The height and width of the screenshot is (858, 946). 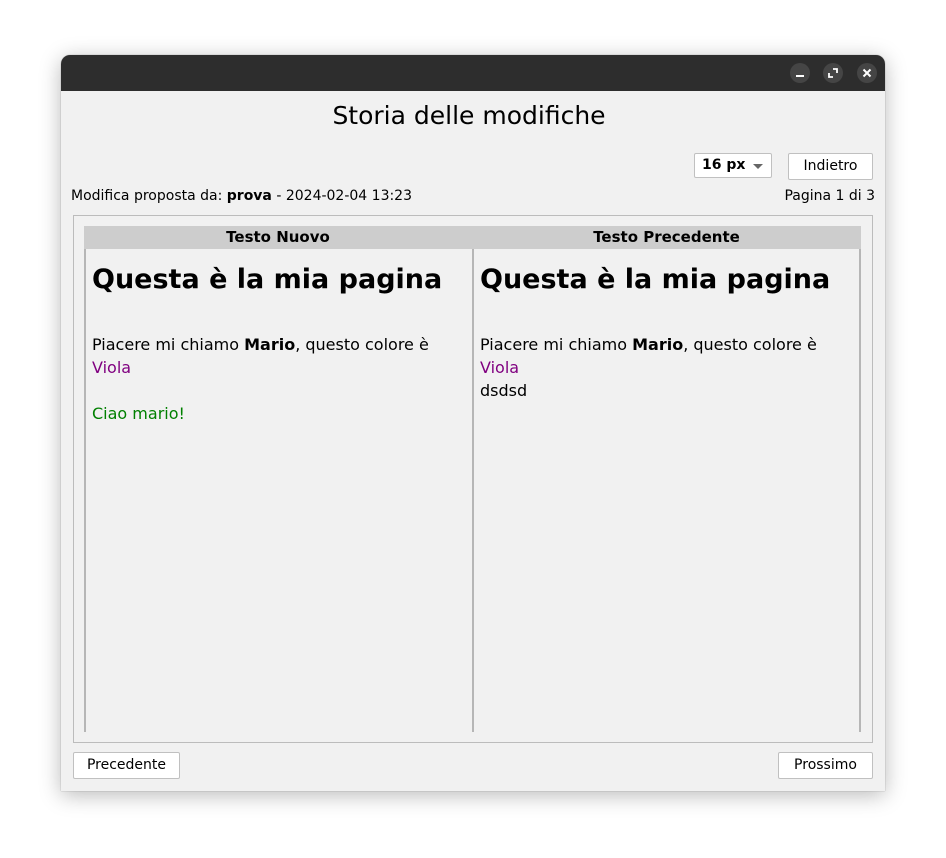 I want to click on title-bar, so click(x=473, y=73).